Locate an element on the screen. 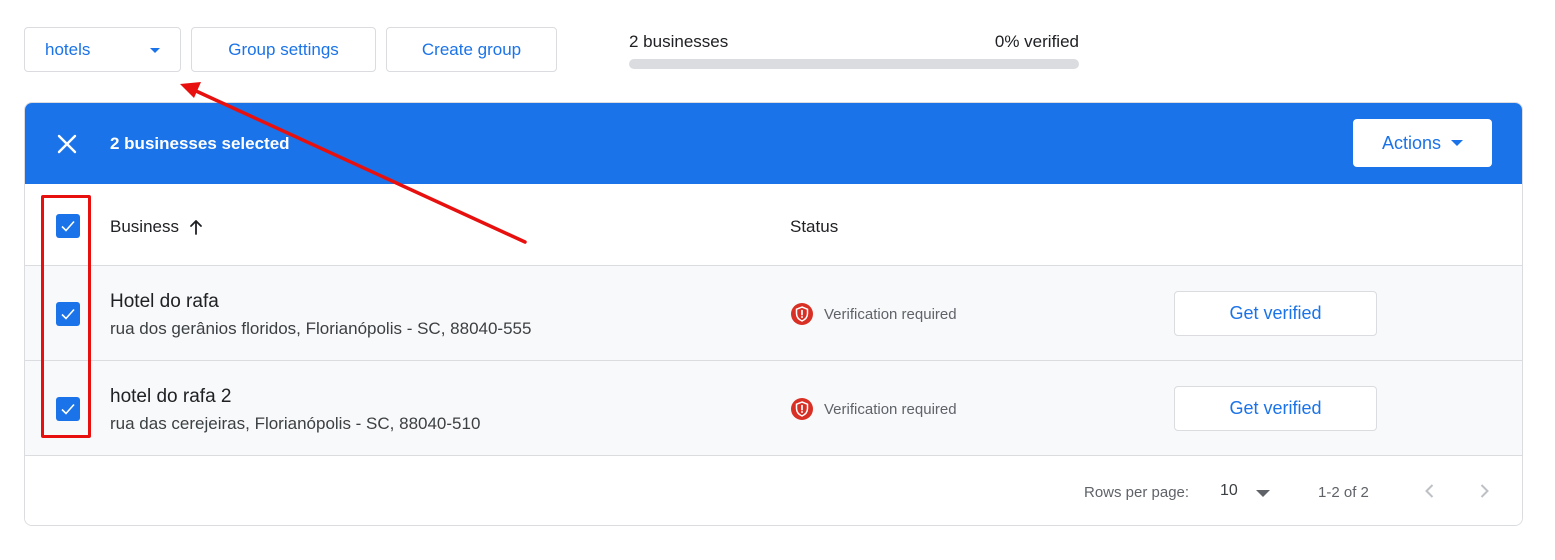 The width and height of the screenshot is (1555, 560). pagination-footer: Rows per page: 10 1-2 of 2 is located at coordinates (773, 490).